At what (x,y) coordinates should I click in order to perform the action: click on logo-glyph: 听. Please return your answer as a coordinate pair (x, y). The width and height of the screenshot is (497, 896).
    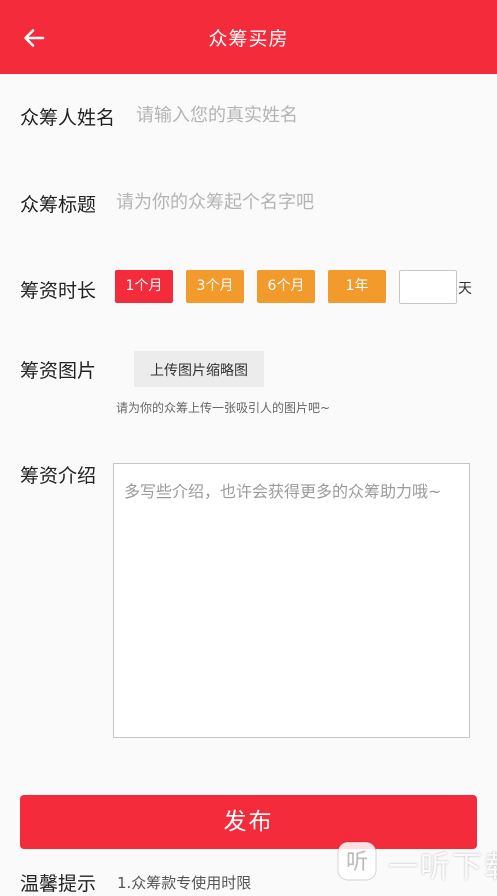
    Looking at the image, I should click on (357, 862).